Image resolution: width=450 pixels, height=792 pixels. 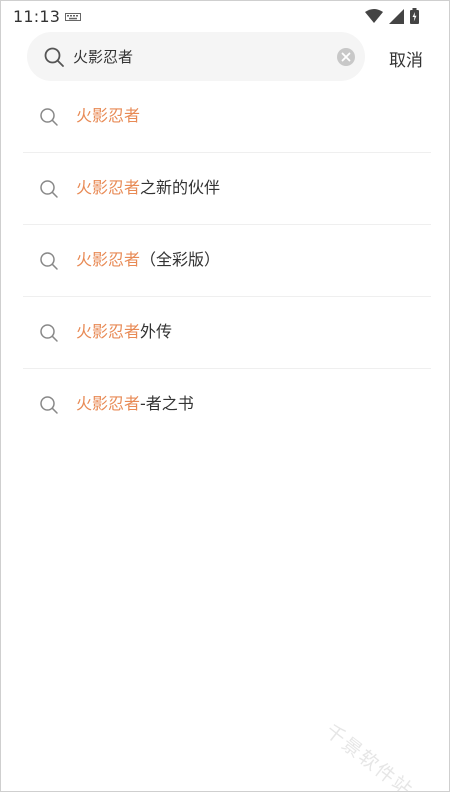 I want to click on suggestion-rest: 外传, so click(x=156, y=331).